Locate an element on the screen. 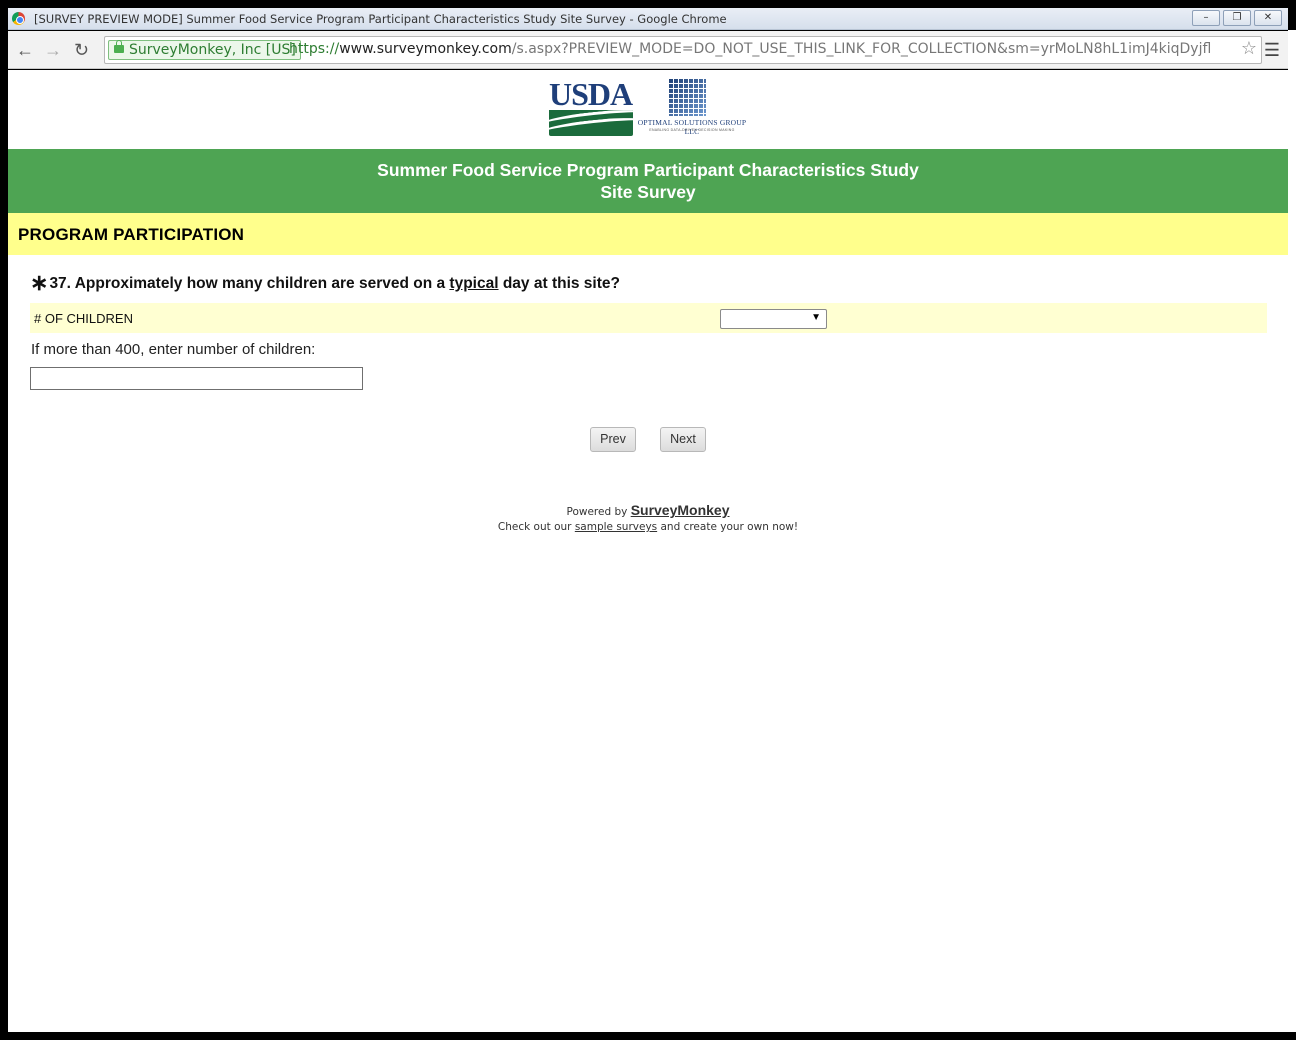 The width and height of the screenshot is (1296, 1040). next-button: Next is located at coordinates (683, 439).